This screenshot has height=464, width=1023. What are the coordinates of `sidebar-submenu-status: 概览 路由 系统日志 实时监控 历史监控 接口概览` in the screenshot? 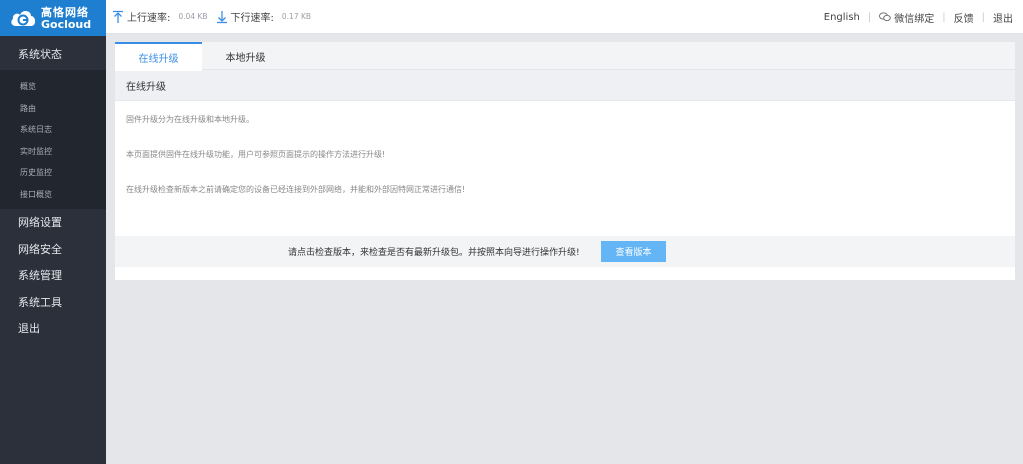 It's located at (53, 139).